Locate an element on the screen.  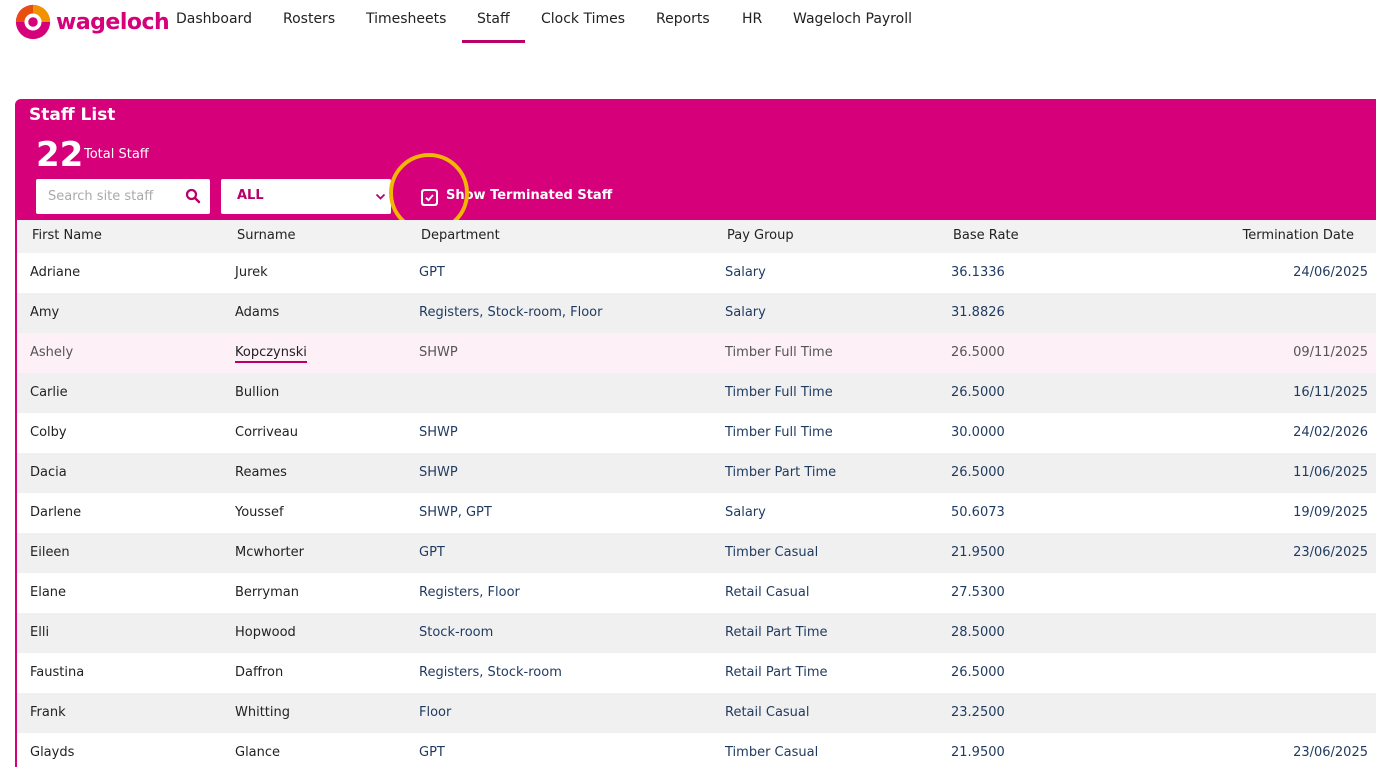
staff-search-input is located at coordinates (112, 196).